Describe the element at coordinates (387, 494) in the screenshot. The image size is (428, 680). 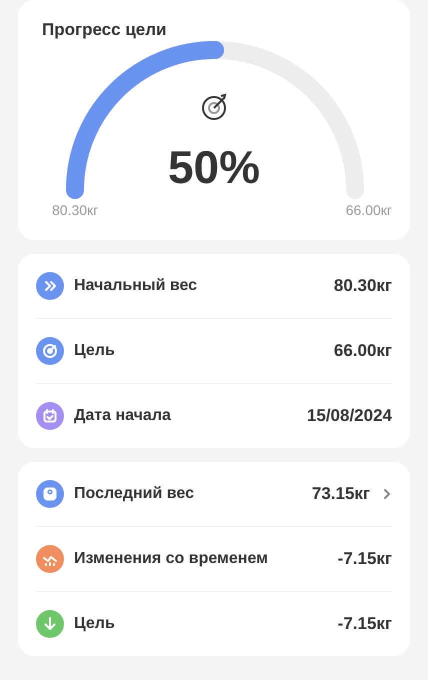
I see `chevron-icon` at that location.